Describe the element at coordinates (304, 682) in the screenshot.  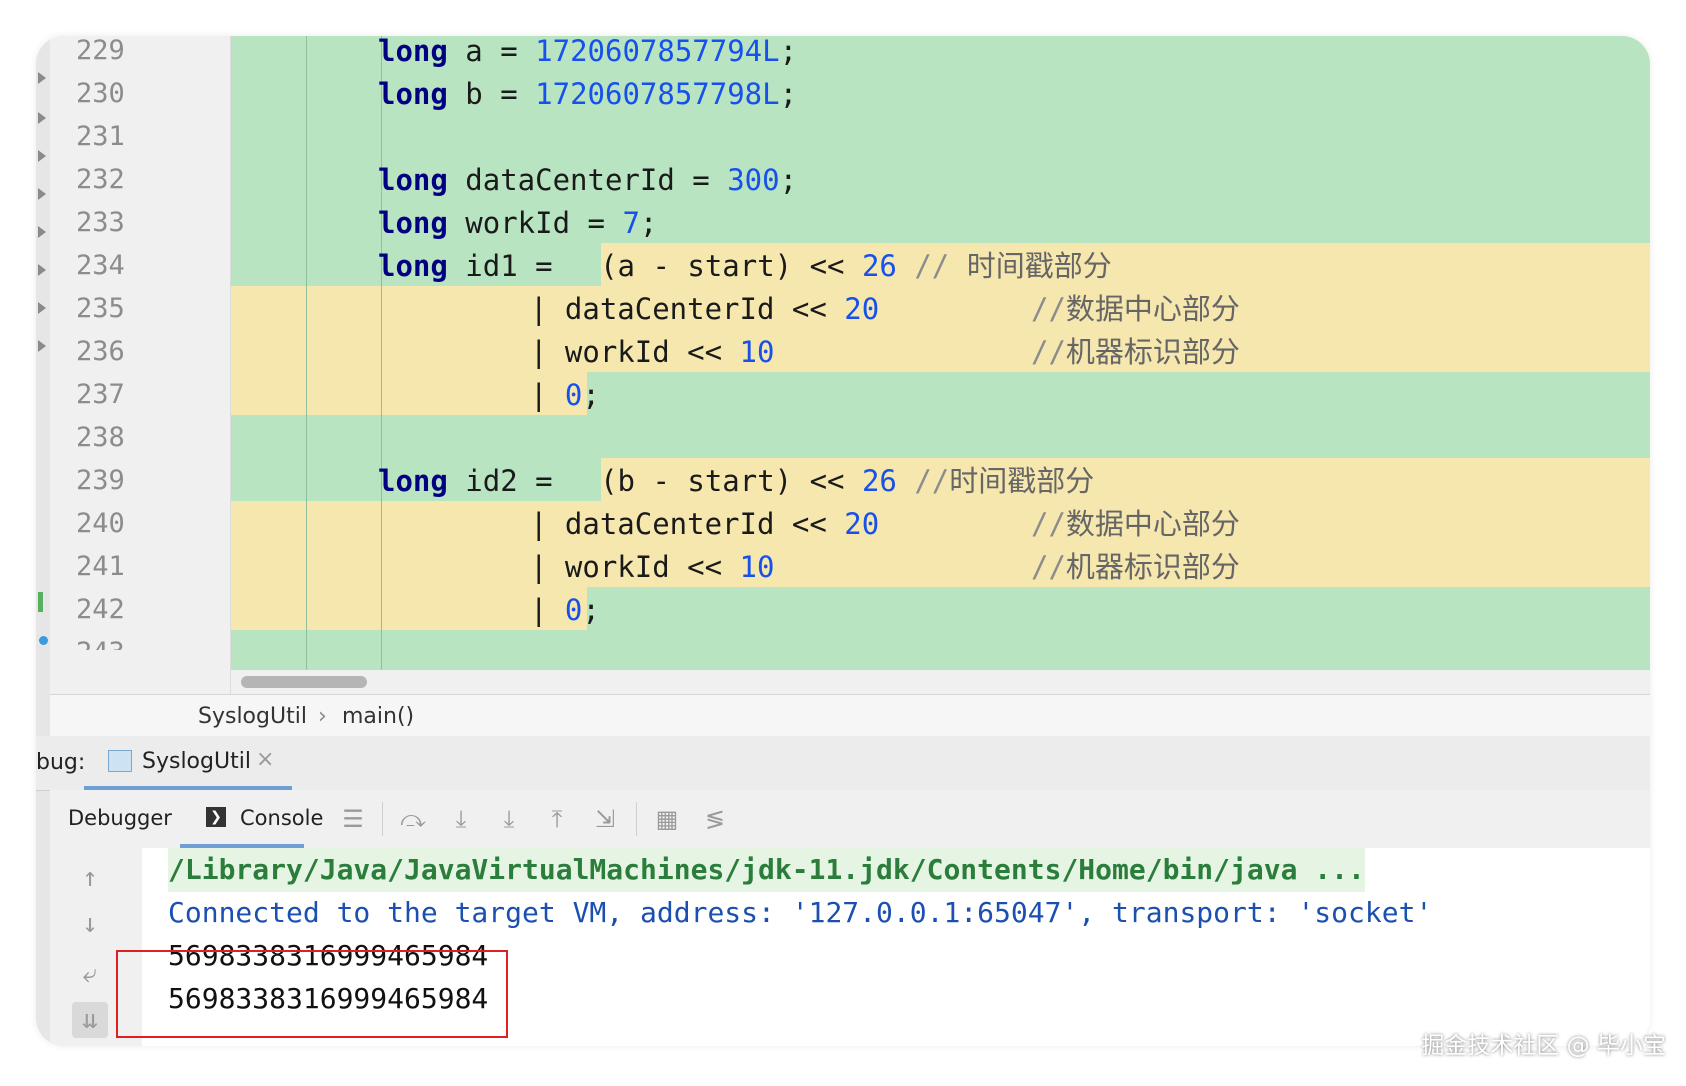
I see `scrollbar-thumb` at that location.